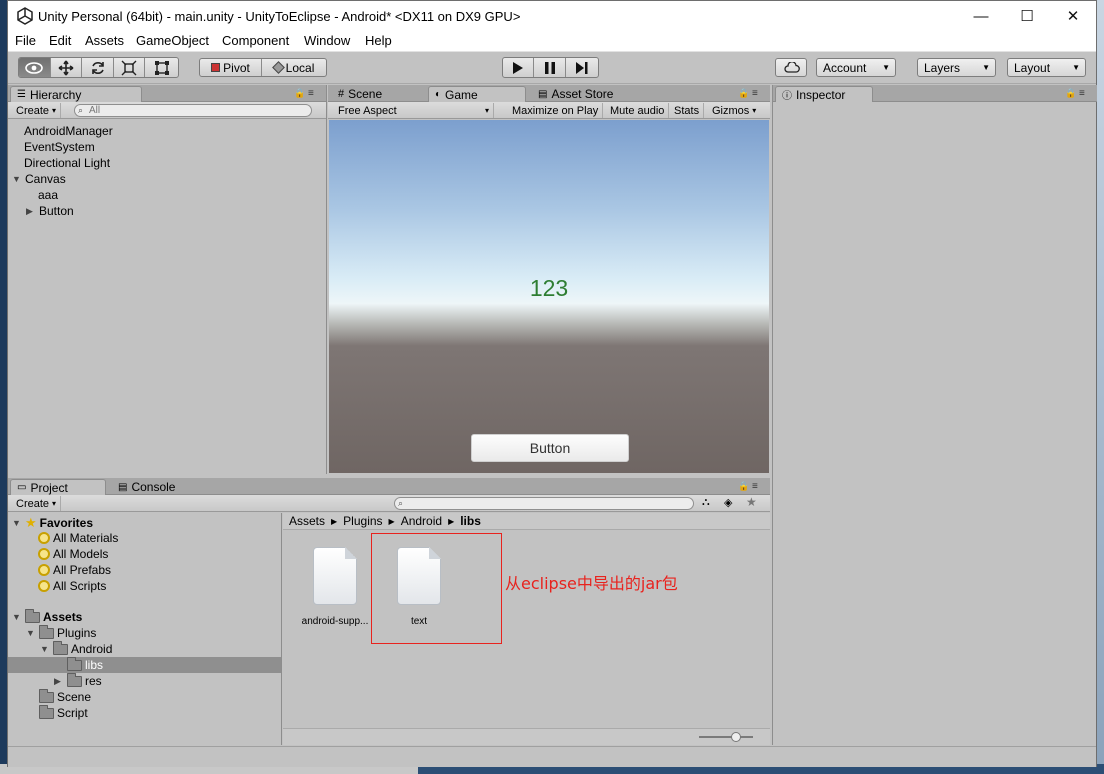  What do you see at coordinates (728, 502) in the screenshot?
I see `filter-label-icon: ◈` at bounding box center [728, 502].